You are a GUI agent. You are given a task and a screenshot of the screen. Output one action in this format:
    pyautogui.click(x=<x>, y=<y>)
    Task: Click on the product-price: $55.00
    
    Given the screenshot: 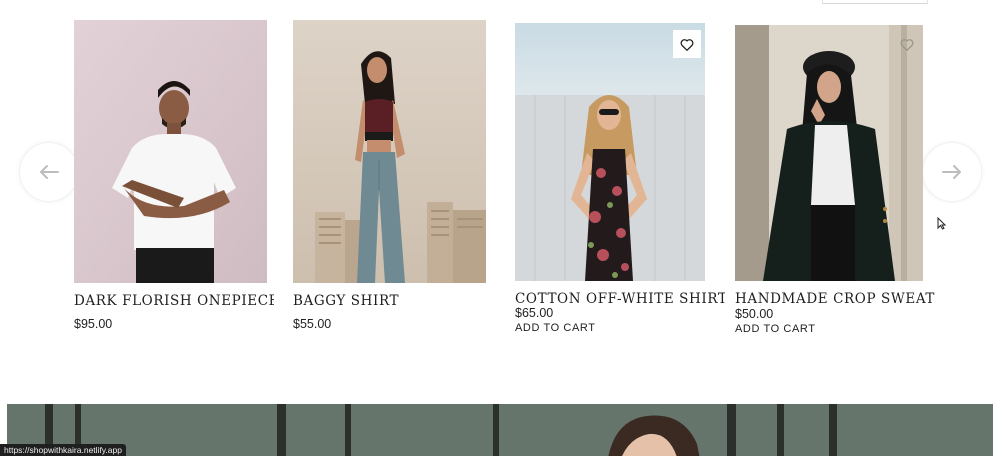 What is the action you would take?
    pyautogui.click(x=312, y=324)
    